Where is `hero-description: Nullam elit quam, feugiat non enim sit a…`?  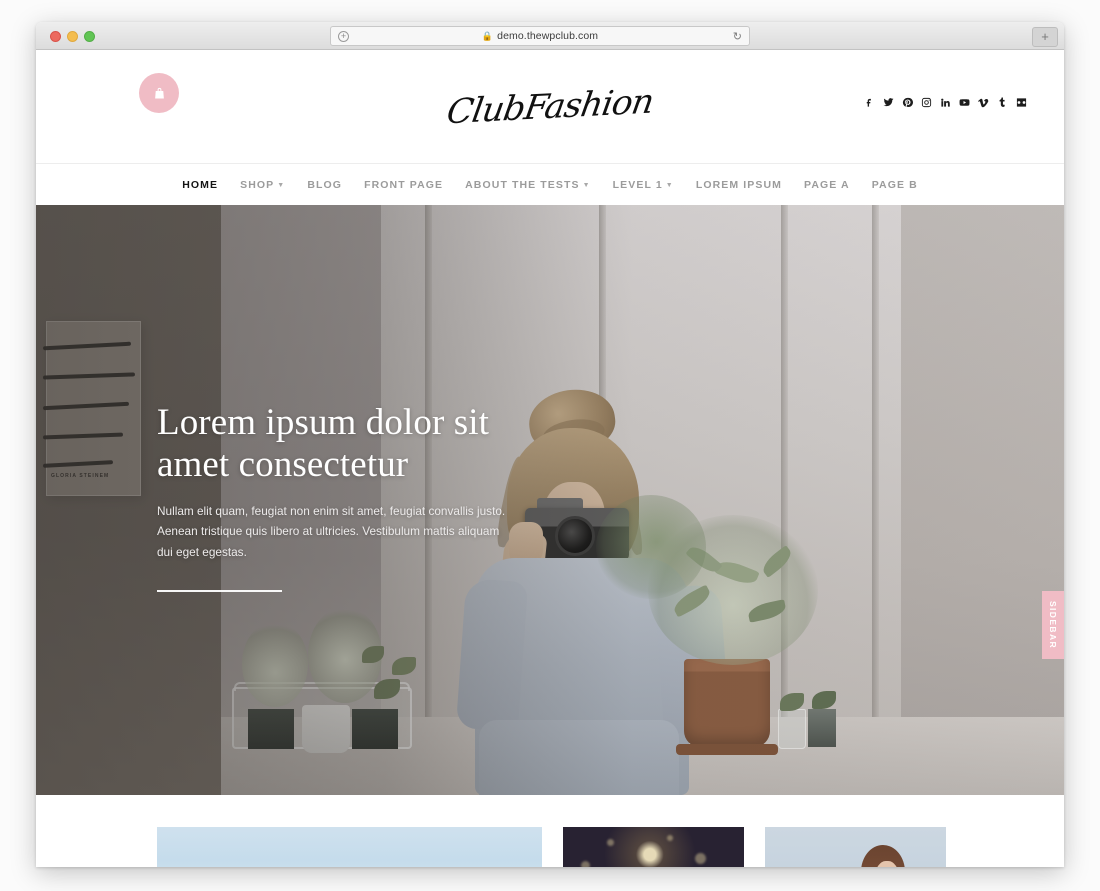
hero-description: Nullam elit quam, feugiat non enim sit a… is located at coordinates (331, 531).